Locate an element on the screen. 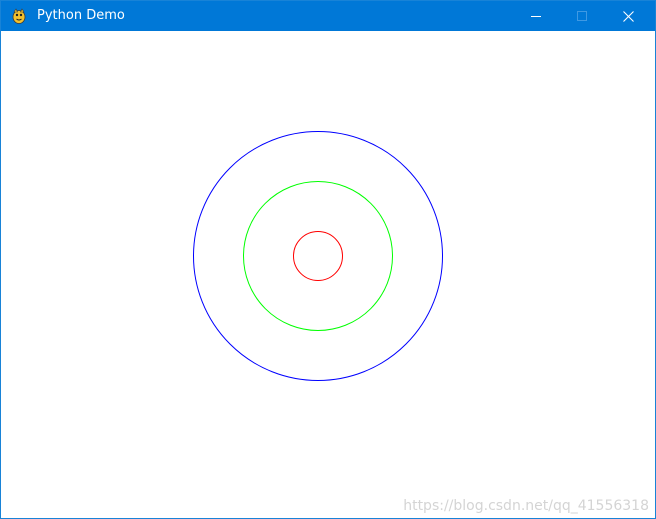 This screenshot has height=519, width=656. maximize-button is located at coordinates (582, 16).